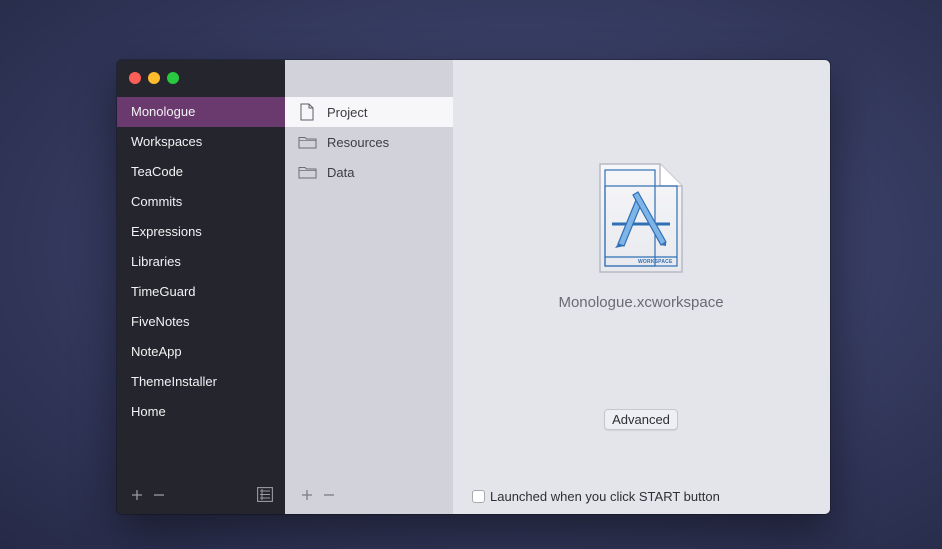  What do you see at coordinates (478, 496) in the screenshot?
I see `launch-checkbox` at bounding box center [478, 496].